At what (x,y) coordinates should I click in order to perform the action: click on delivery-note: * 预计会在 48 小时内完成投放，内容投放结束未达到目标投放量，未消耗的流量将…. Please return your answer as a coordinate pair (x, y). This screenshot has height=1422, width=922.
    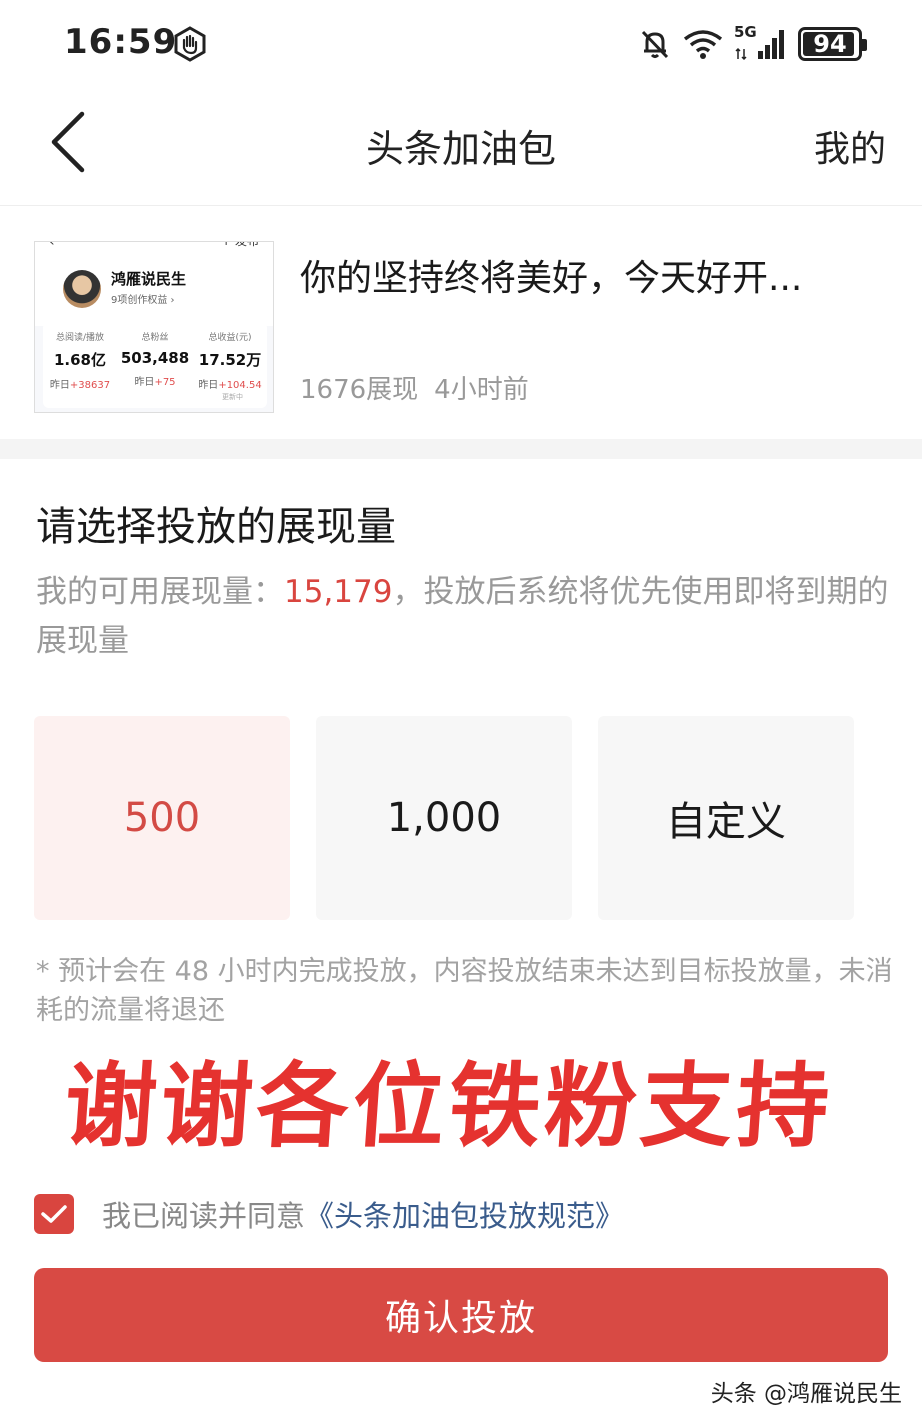
    Looking at the image, I should click on (464, 991).